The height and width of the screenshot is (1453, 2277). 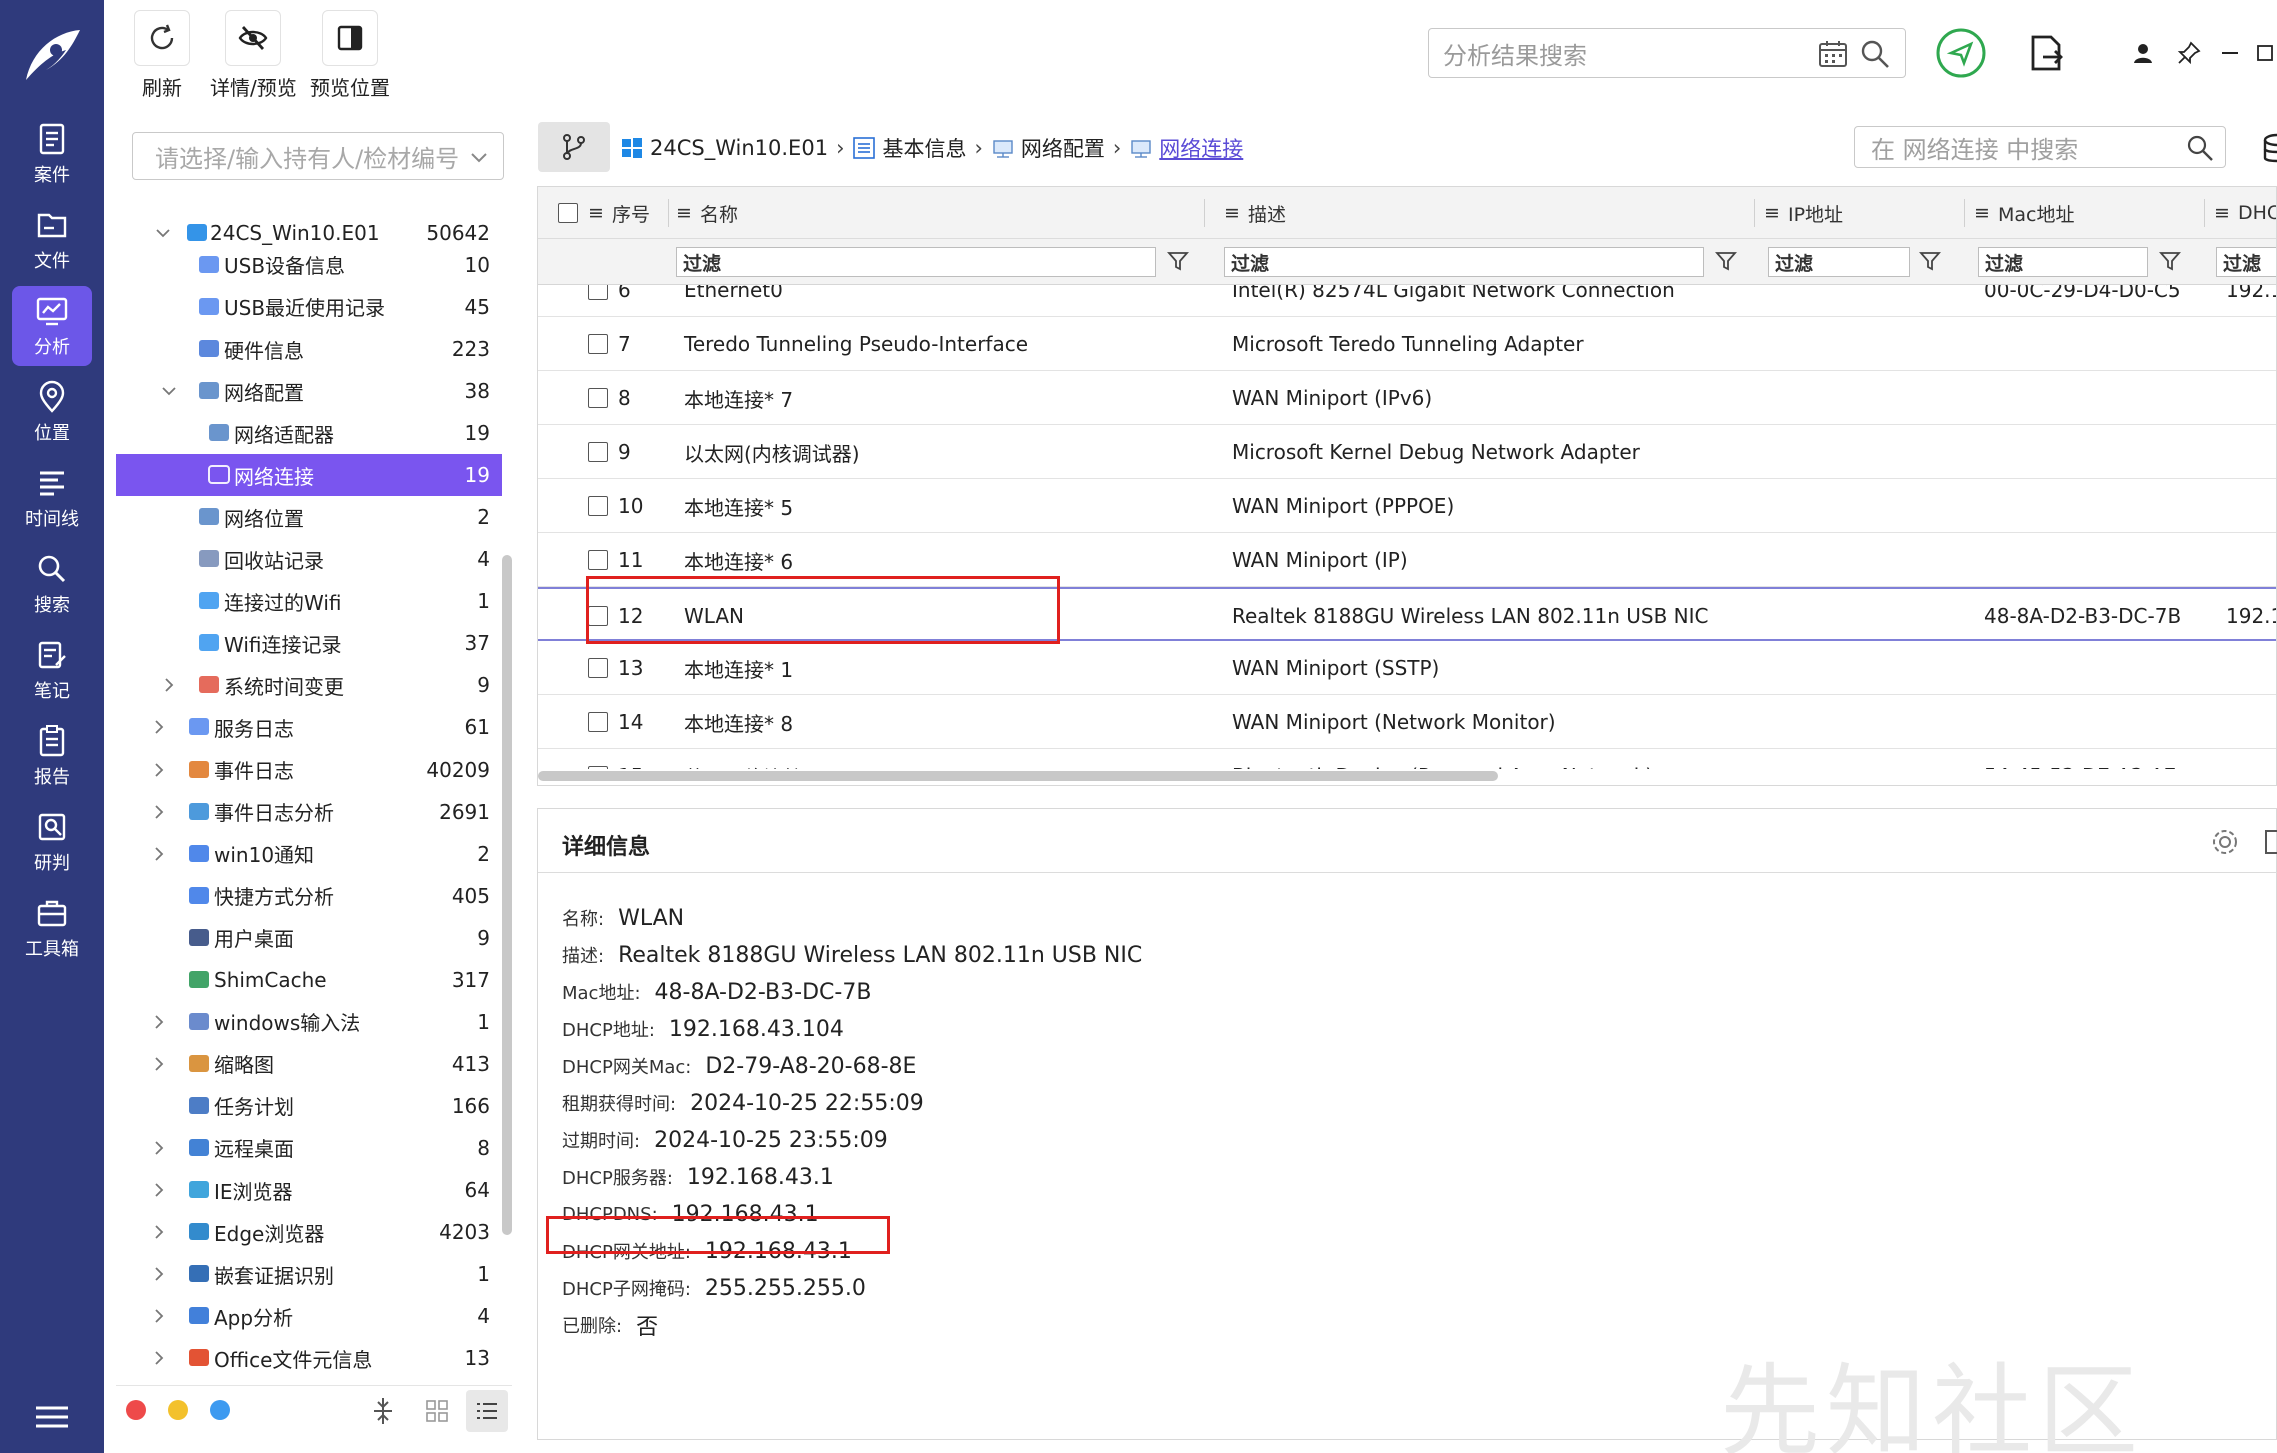 What do you see at coordinates (1833, 54) in the screenshot?
I see `calendar-icon` at bounding box center [1833, 54].